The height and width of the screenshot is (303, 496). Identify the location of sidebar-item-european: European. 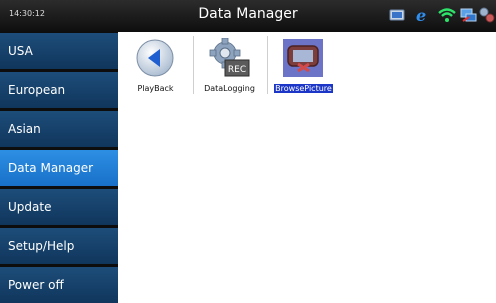
(59, 90).